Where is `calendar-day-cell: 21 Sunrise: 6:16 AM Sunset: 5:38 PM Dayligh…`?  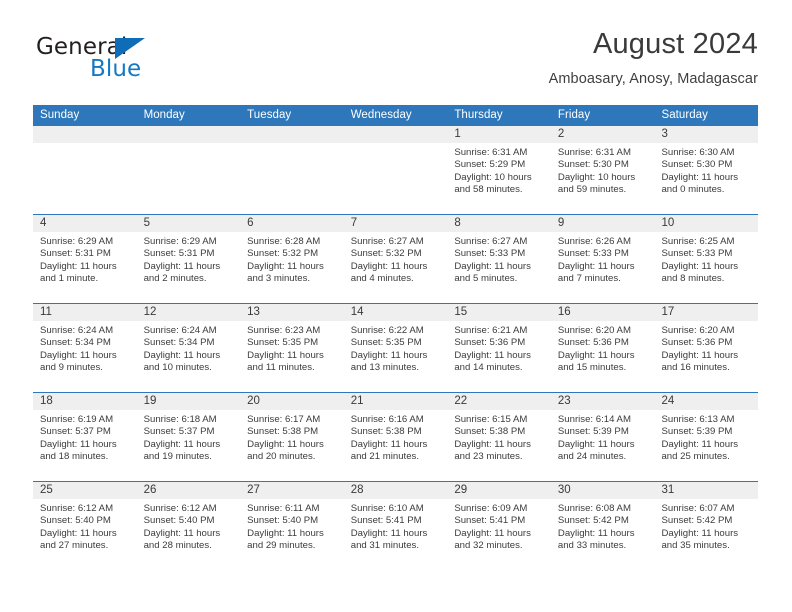
calendar-day-cell: 21 Sunrise: 6:16 AM Sunset: 5:38 PM Dayligh… is located at coordinates (395, 437).